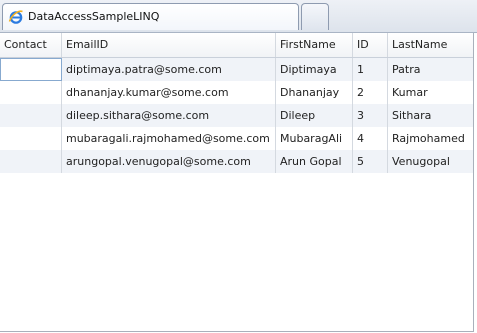  What do you see at coordinates (169, 45) in the screenshot?
I see `column-header-emailid: EmailID` at bounding box center [169, 45].